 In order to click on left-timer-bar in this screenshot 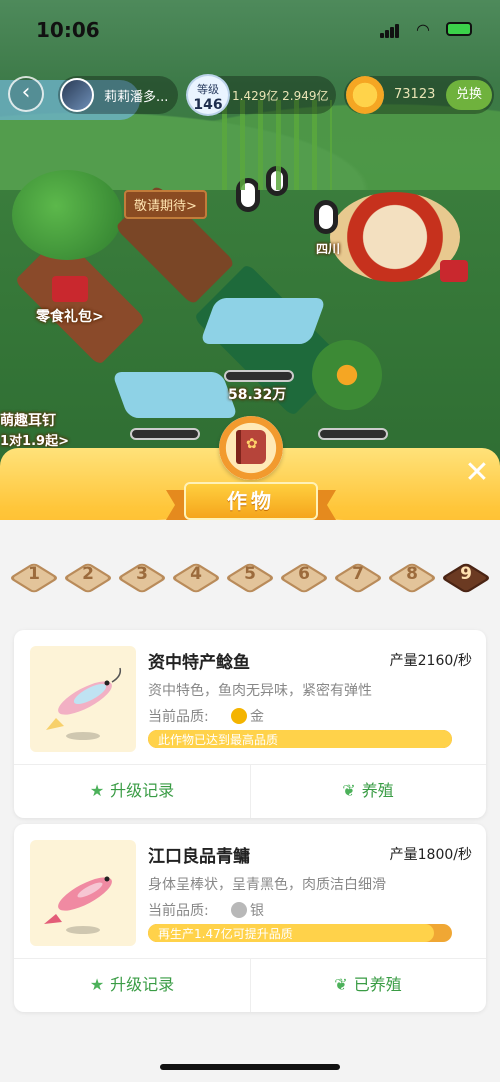, I will do `click(165, 434)`.